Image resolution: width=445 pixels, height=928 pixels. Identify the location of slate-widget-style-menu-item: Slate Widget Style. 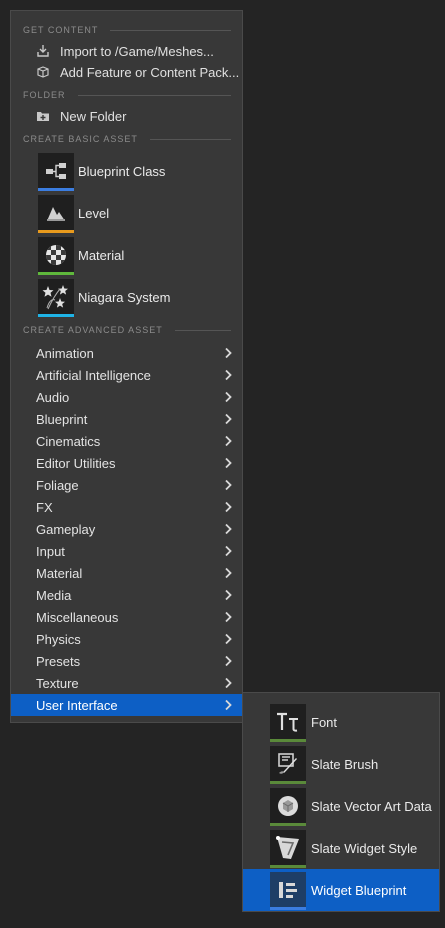
(341, 848).